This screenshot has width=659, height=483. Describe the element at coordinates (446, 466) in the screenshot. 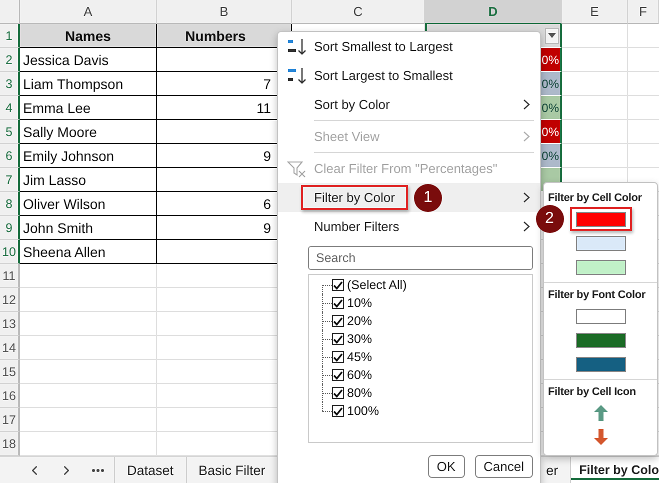

I see `ok-button: OK` at that location.